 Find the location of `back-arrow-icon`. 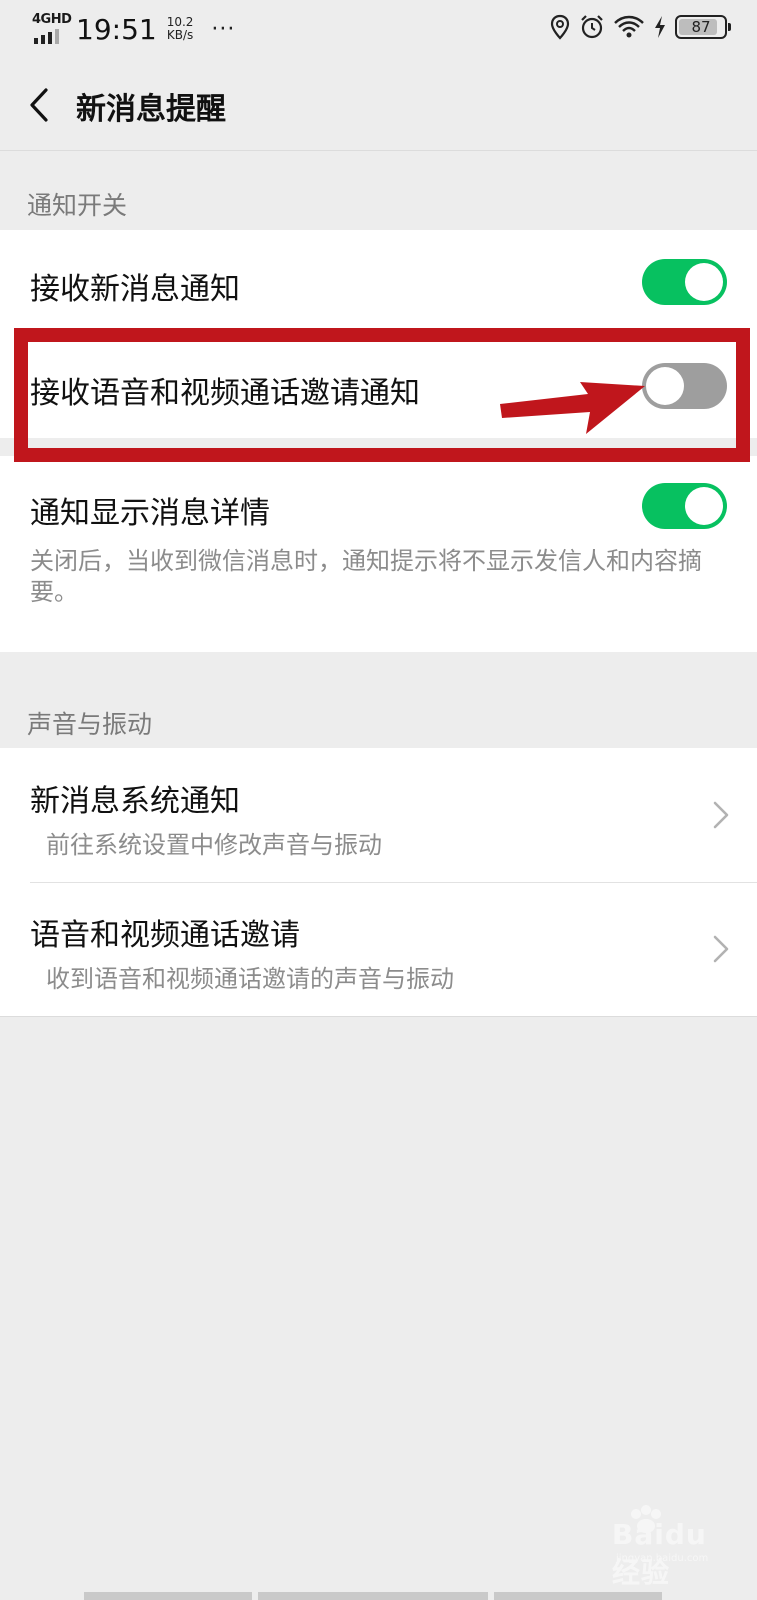

back-arrow-icon is located at coordinates (42, 105).